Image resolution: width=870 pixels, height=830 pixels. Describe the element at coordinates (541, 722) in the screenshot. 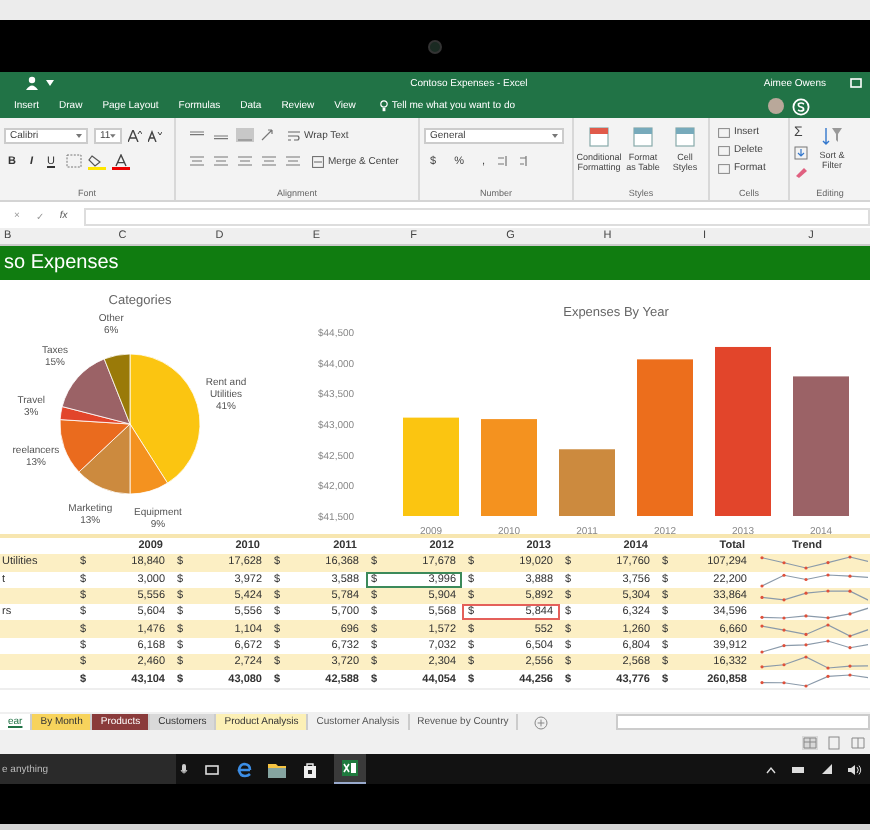

I see `add-sheet-icon` at that location.